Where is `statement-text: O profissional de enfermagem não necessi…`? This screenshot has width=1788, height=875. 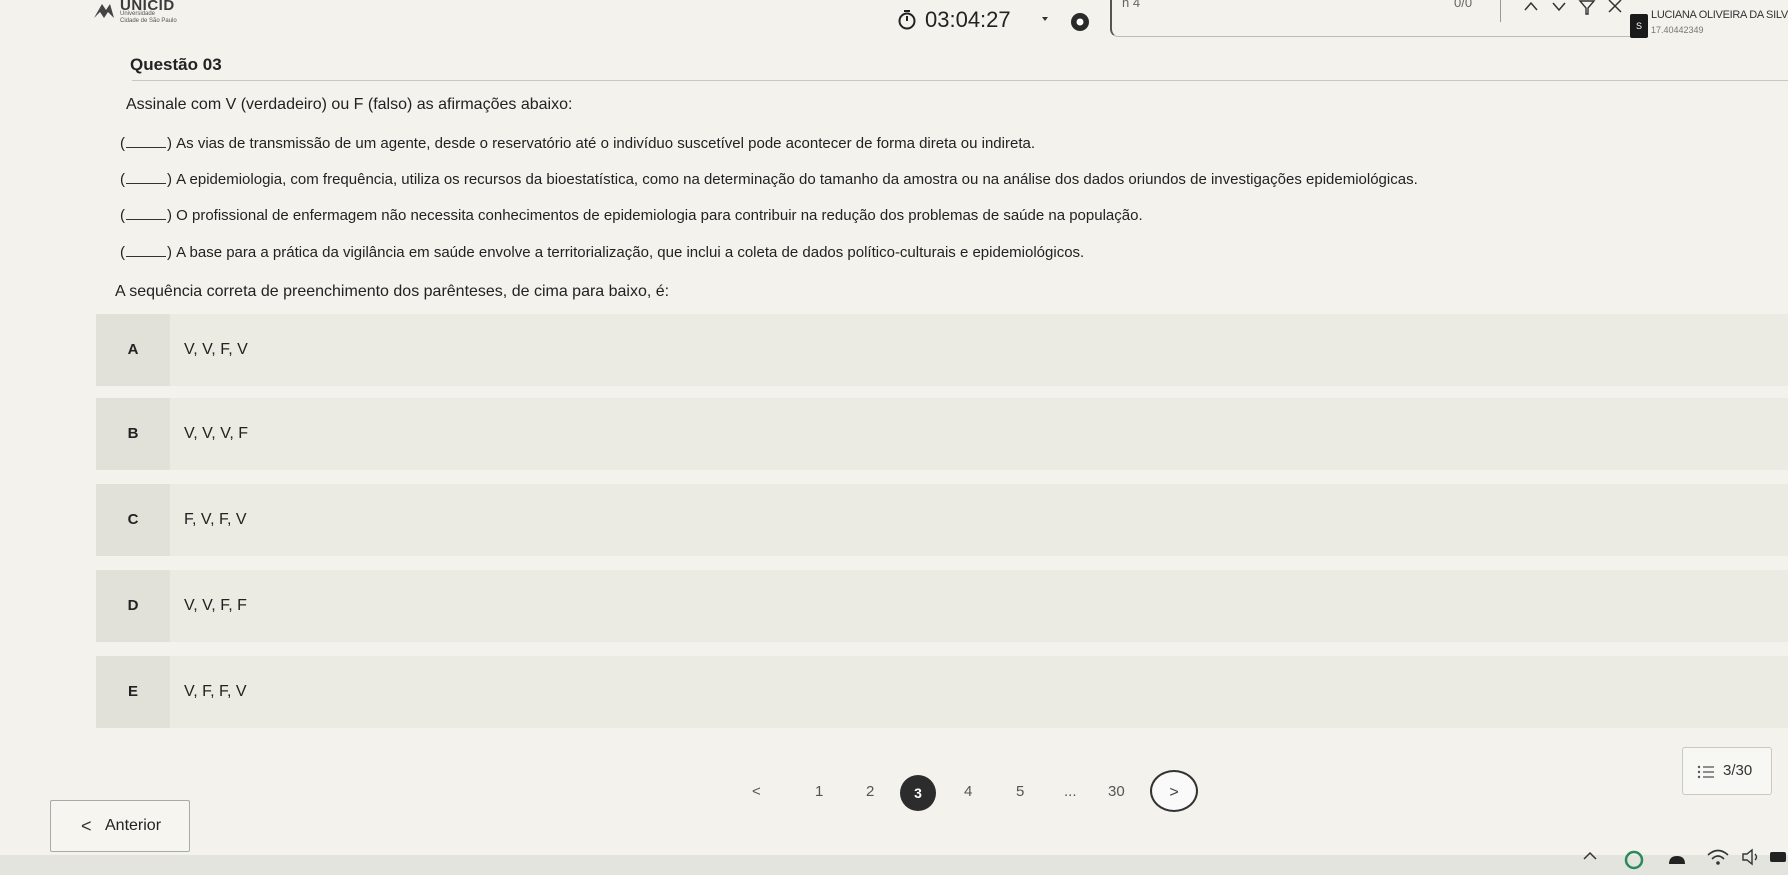
statement-text: O profissional de enfermagem não necessi… is located at coordinates (659, 215).